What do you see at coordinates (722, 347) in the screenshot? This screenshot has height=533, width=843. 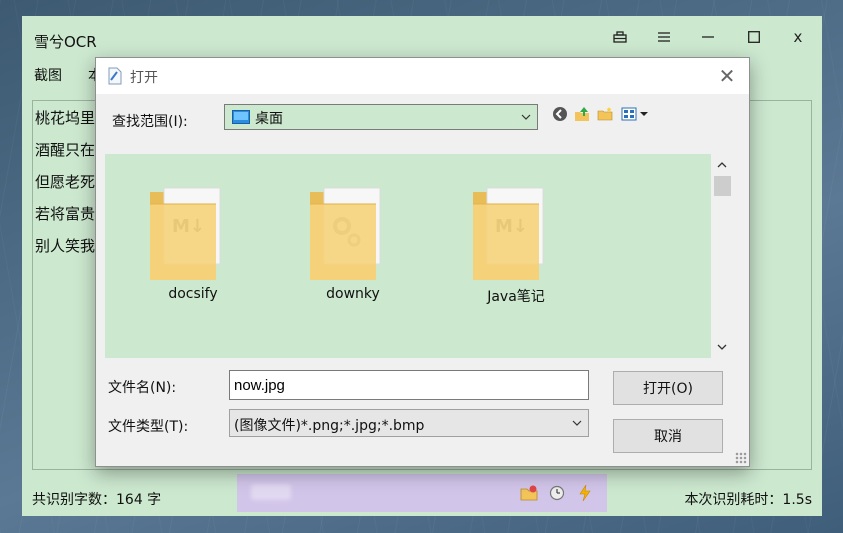 I see `scroll-down-icon` at bounding box center [722, 347].